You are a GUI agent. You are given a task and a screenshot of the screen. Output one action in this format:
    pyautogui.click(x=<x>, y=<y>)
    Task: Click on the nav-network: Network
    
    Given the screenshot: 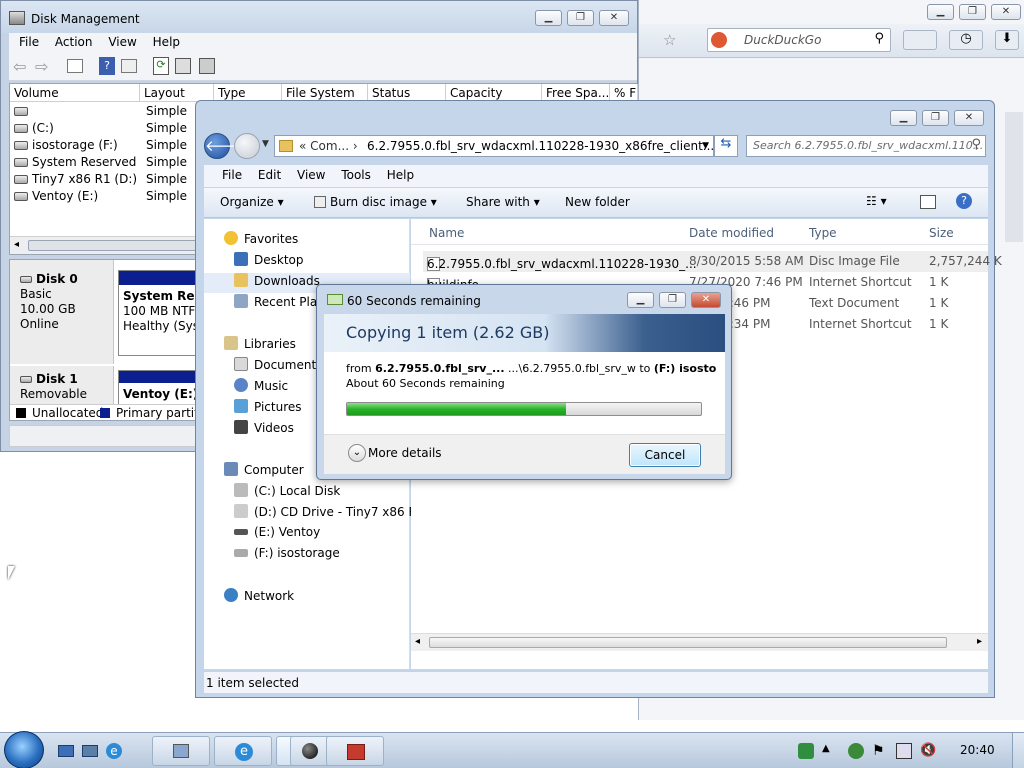 What is the action you would take?
    pyautogui.click(x=259, y=598)
    